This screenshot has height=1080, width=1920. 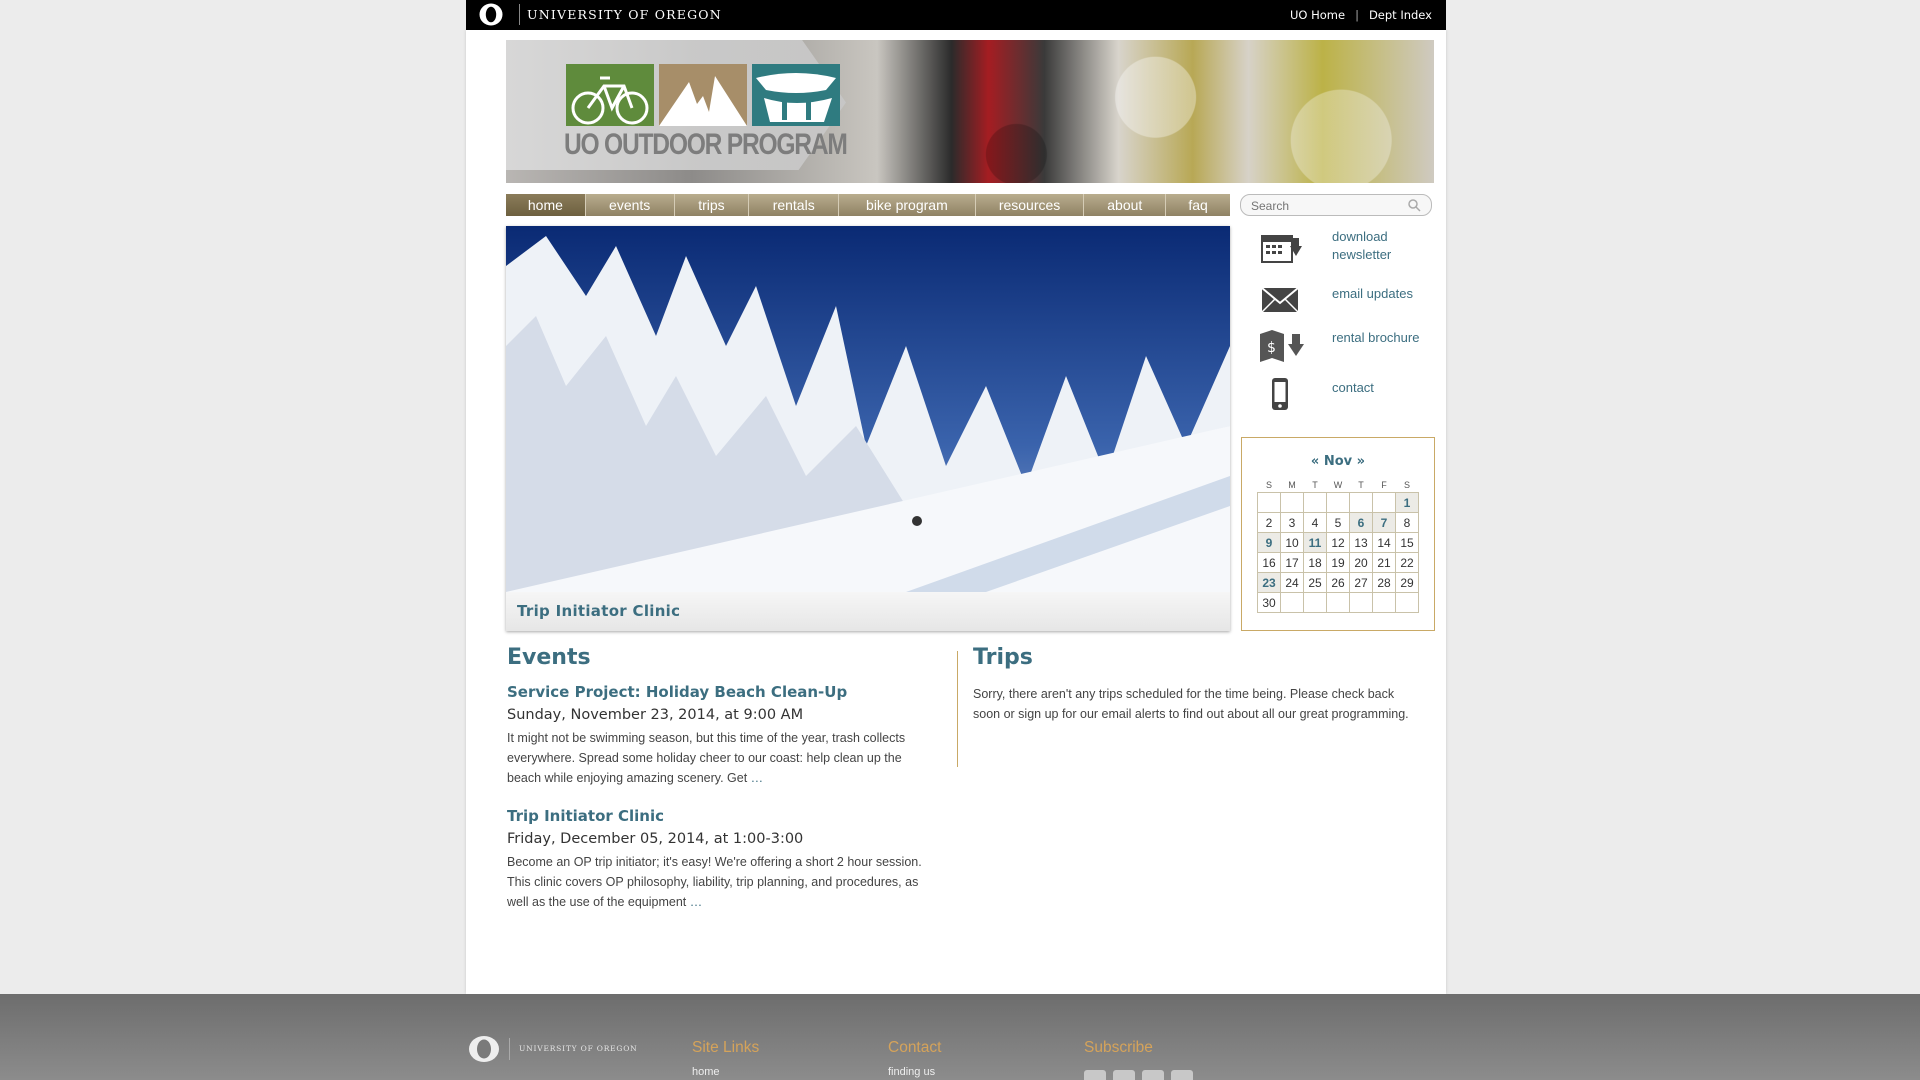 What do you see at coordinates (1315, 562) in the screenshot?
I see `calendar-day: 18` at bounding box center [1315, 562].